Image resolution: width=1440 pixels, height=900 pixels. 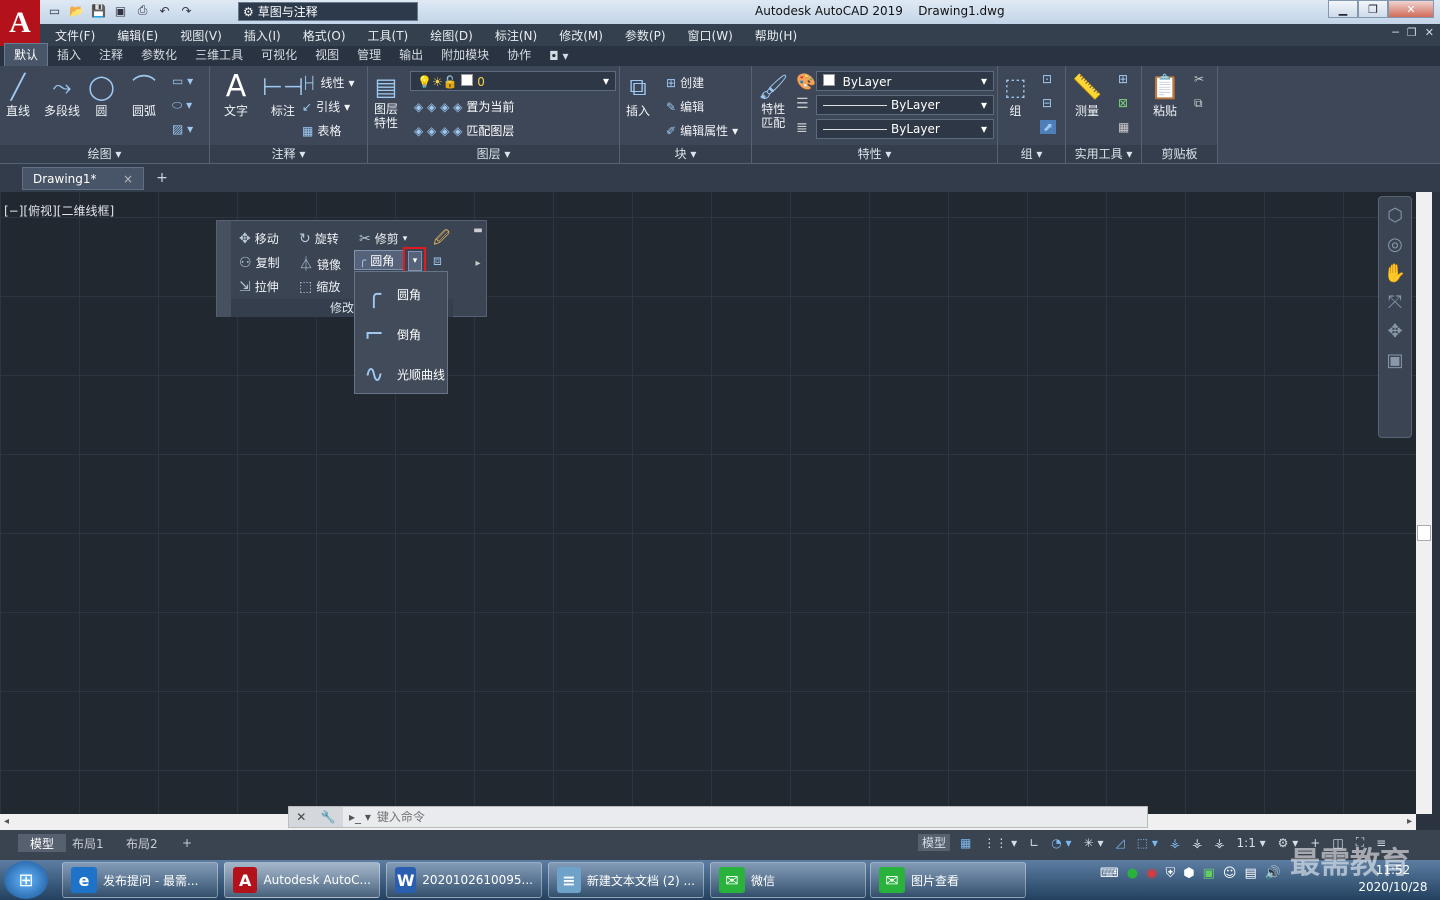 What do you see at coordinates (69, 55) in the screenshot?
I see `tab-insert: 插入` at bounding box center [69, 55].